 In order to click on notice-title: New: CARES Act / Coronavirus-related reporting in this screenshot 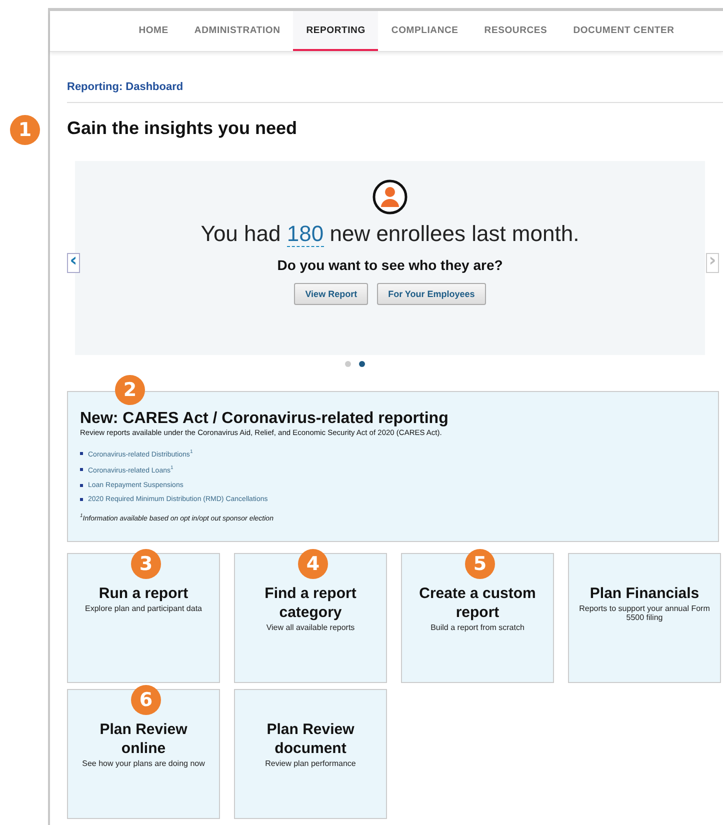, I will do `click(265, 419)`.